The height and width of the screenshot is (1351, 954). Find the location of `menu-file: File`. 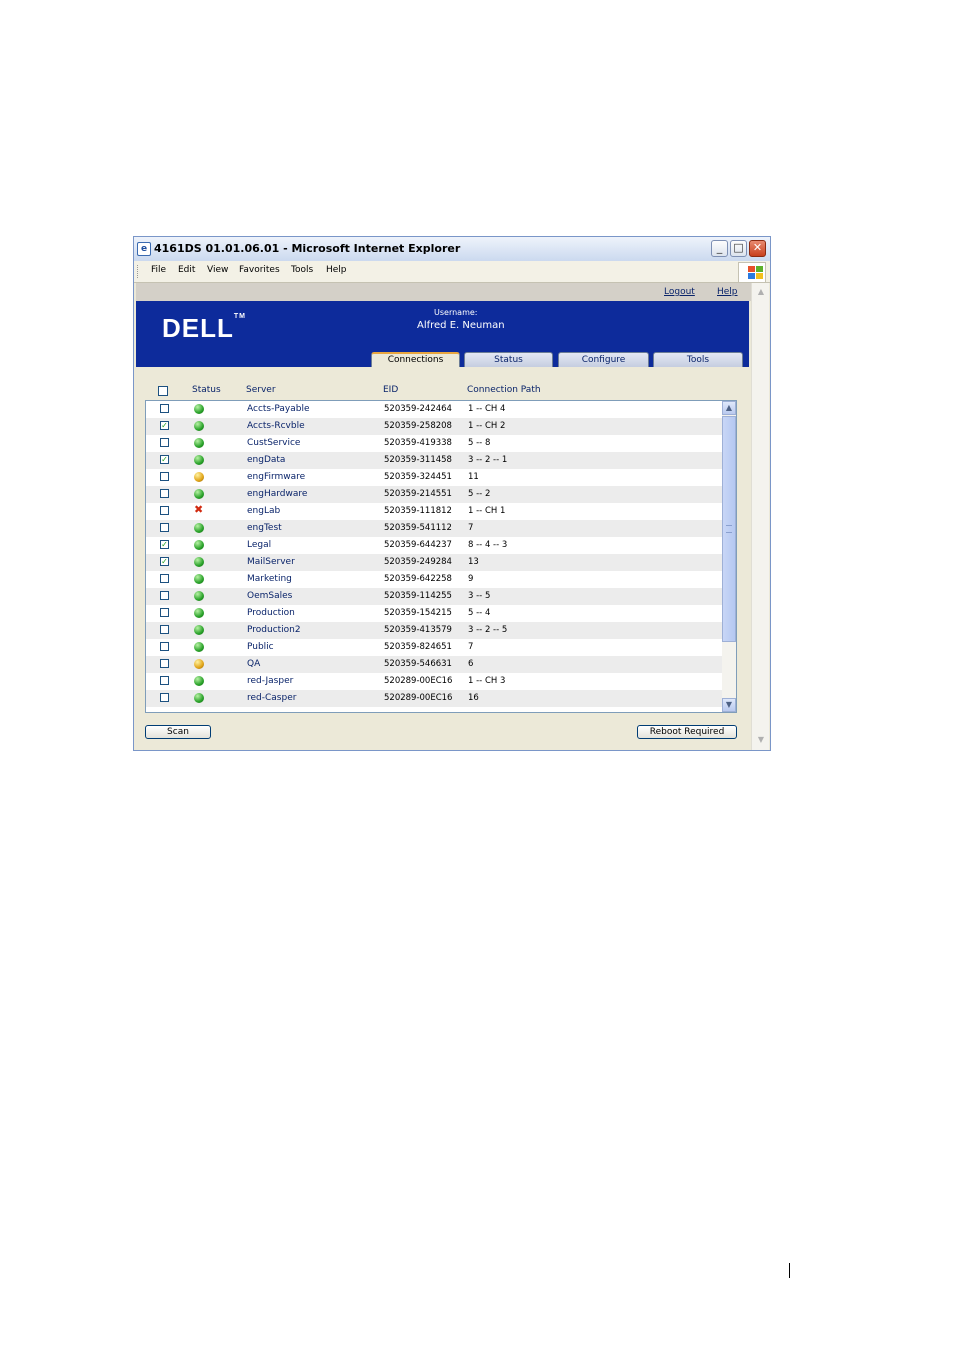

menu-file: File is located at coordinates (158, 270).